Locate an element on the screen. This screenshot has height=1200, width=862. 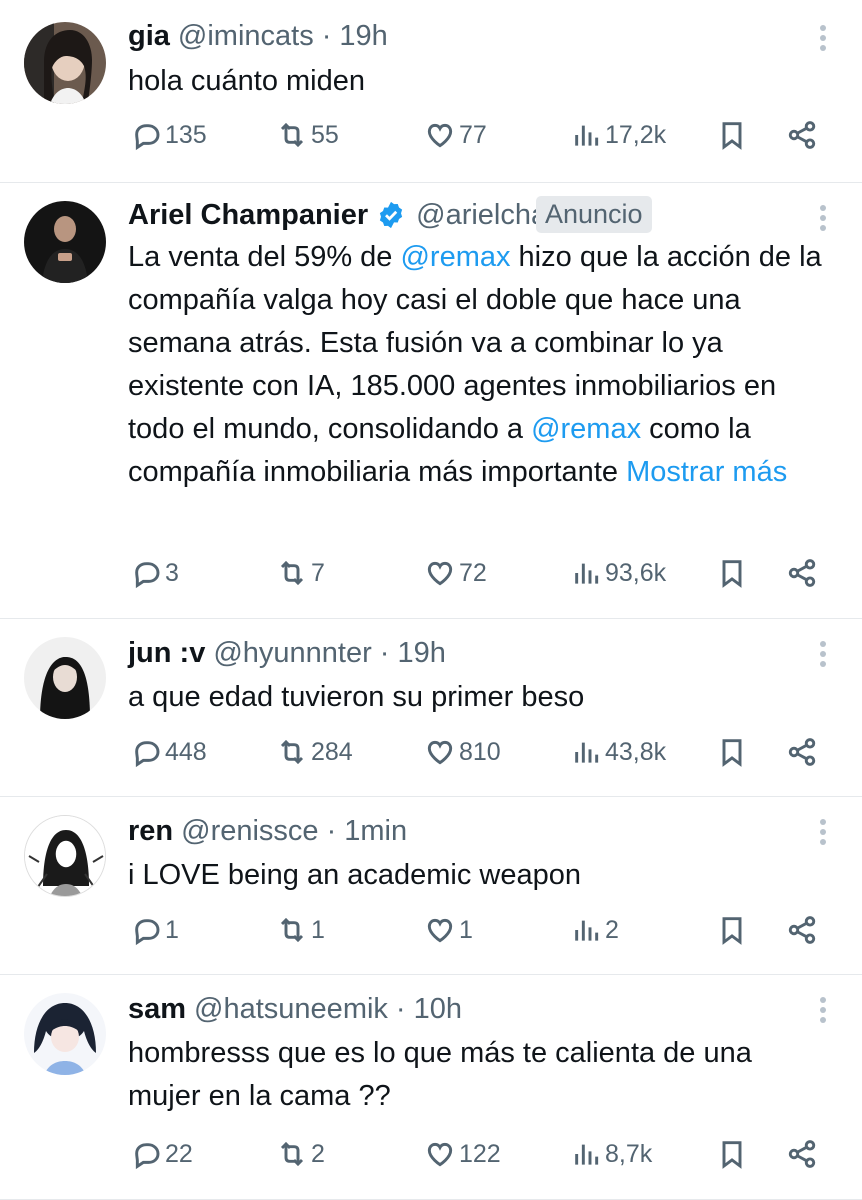
author-name: jun :v is located at coordinates (166, 653).